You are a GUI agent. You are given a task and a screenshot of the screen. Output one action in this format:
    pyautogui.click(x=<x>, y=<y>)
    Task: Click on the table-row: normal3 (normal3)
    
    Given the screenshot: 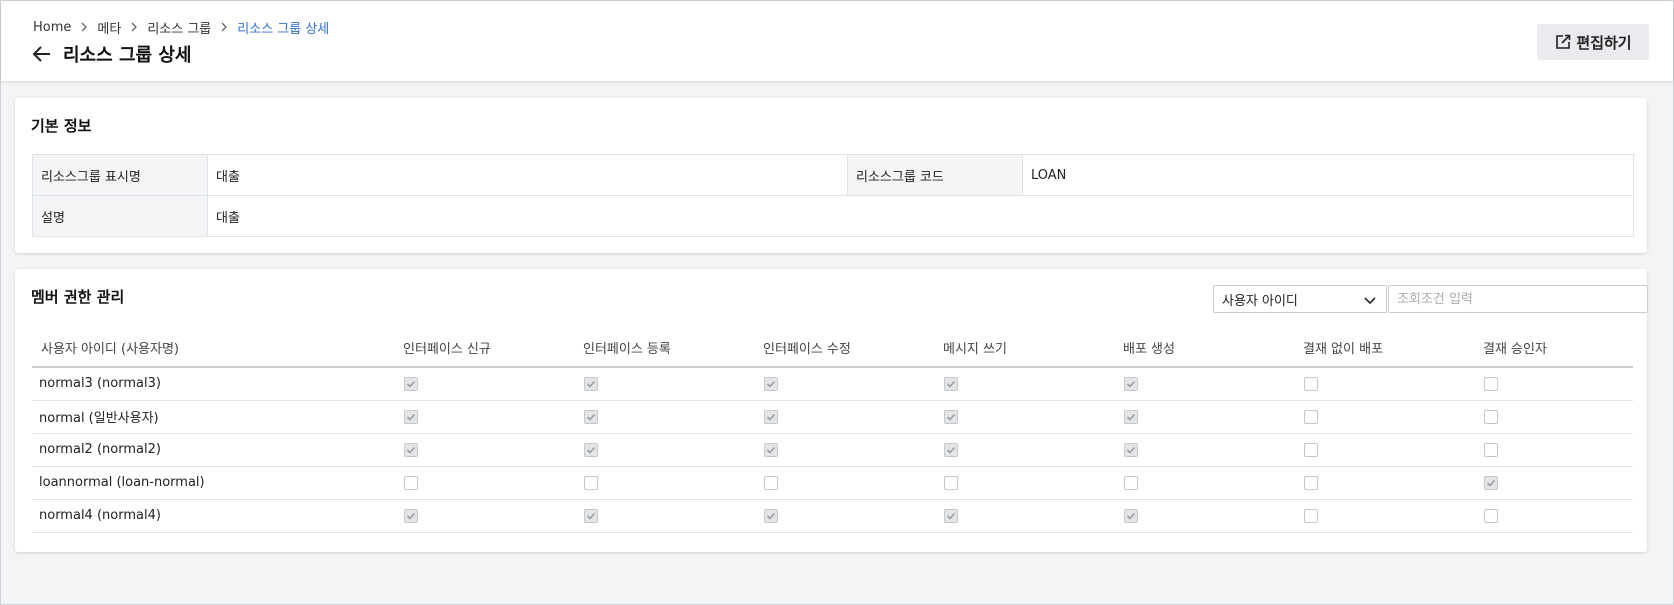 What is the action you would take?
    pyautogui.click(x=832, y=384)
    